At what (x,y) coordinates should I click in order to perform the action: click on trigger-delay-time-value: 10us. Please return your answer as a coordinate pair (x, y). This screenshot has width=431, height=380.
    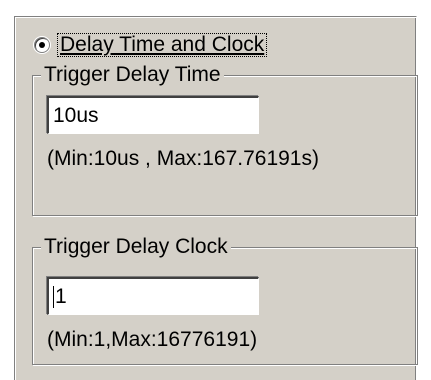
    Looking at the image, I should click on (76, 115).